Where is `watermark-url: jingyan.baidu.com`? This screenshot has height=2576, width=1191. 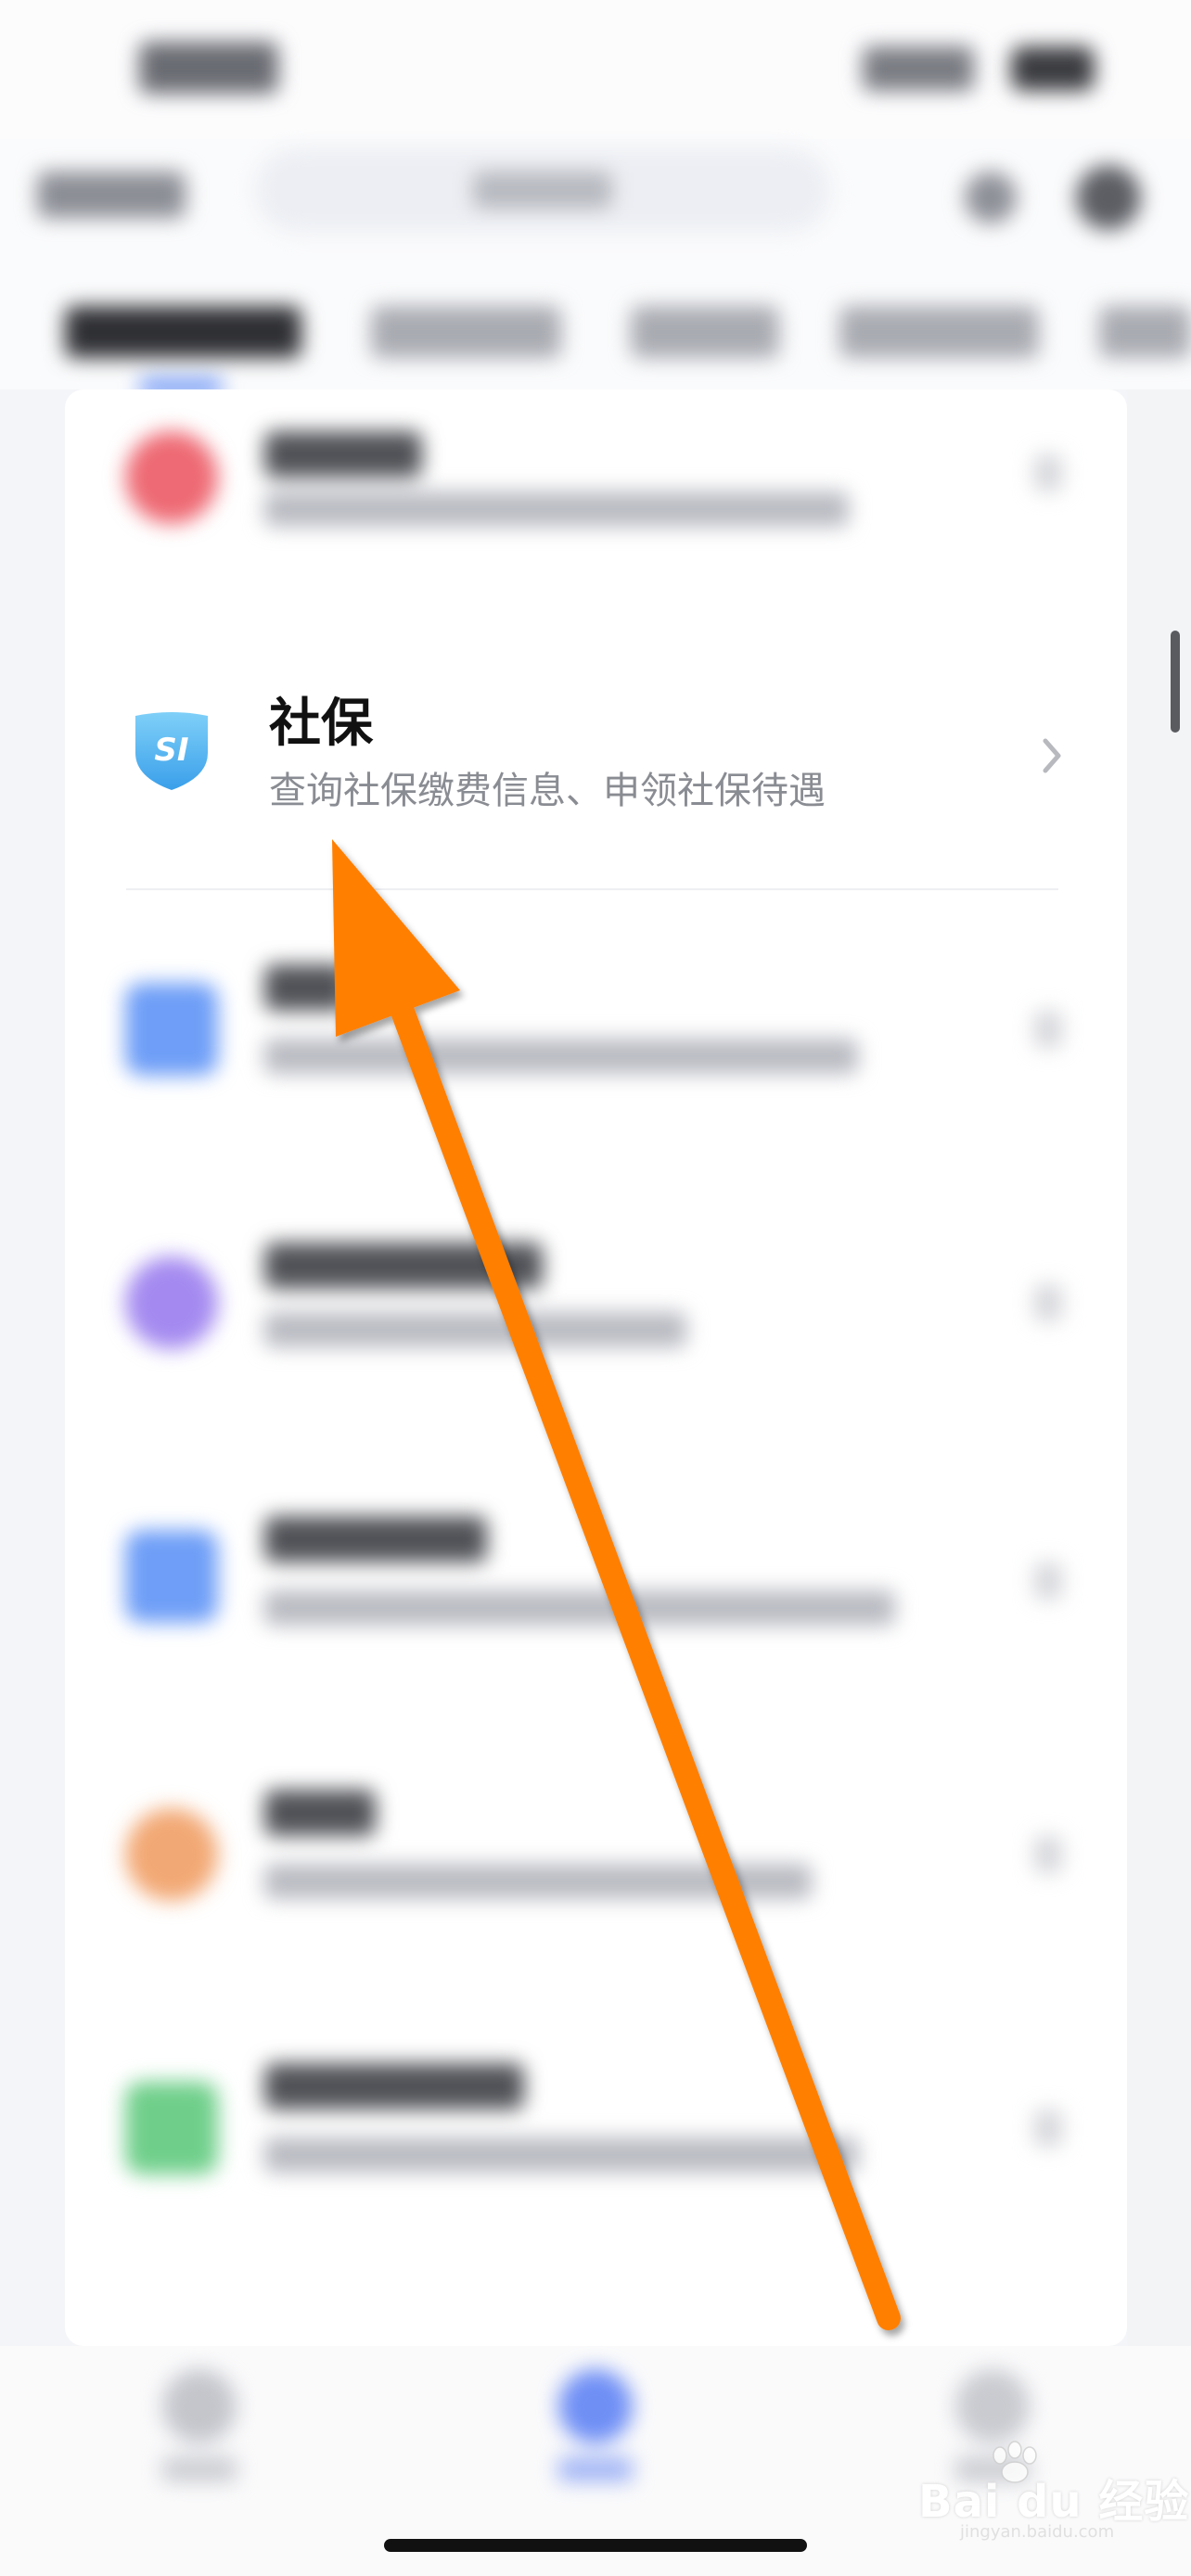 watermark-url: jingyan.baidu.com is located at coordinates (1037, 2532).